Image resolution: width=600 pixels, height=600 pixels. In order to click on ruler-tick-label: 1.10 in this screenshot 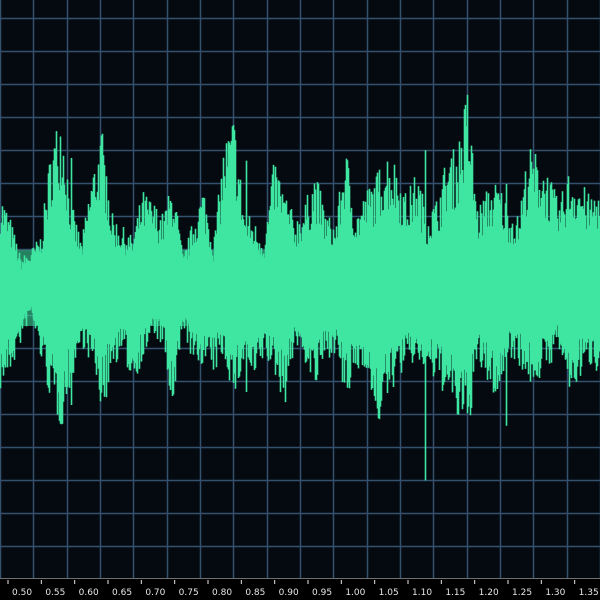, I will do `click(422, 593)`.